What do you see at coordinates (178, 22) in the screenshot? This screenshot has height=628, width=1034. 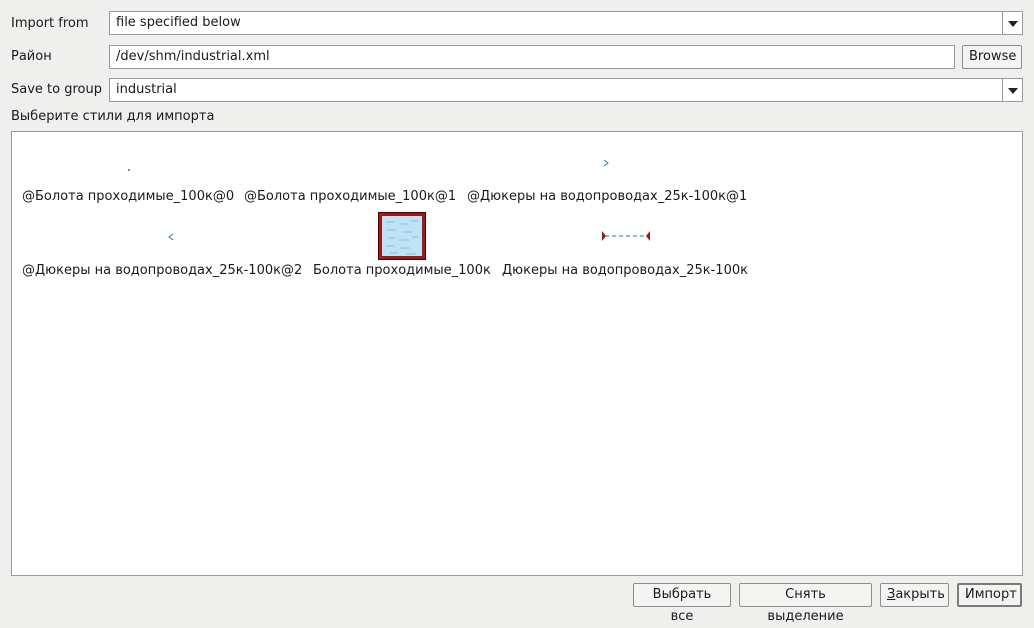 I see `import-from-value: file specified below` at bounding box center [178, 22].